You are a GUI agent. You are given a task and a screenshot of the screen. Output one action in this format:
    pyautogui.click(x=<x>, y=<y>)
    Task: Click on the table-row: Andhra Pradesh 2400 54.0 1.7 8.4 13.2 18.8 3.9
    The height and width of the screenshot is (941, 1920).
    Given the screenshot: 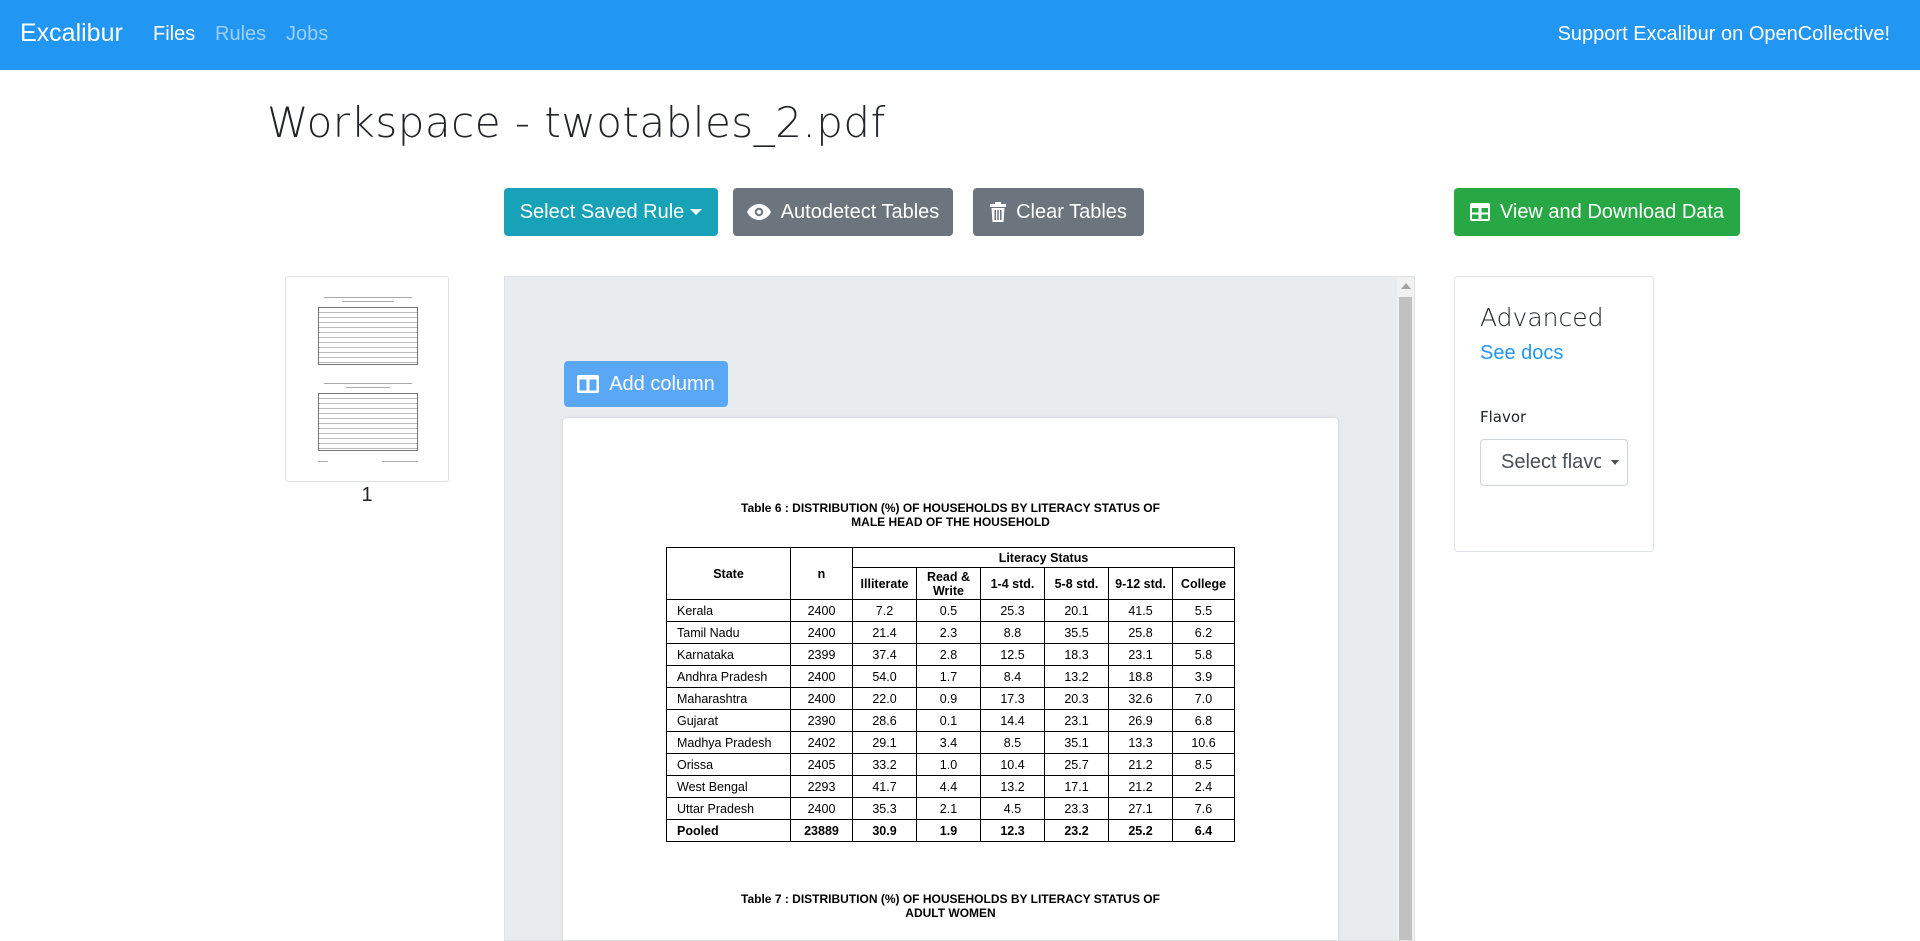 What is the action you would take?
    pyautogui.click(x=950, y=676)
    